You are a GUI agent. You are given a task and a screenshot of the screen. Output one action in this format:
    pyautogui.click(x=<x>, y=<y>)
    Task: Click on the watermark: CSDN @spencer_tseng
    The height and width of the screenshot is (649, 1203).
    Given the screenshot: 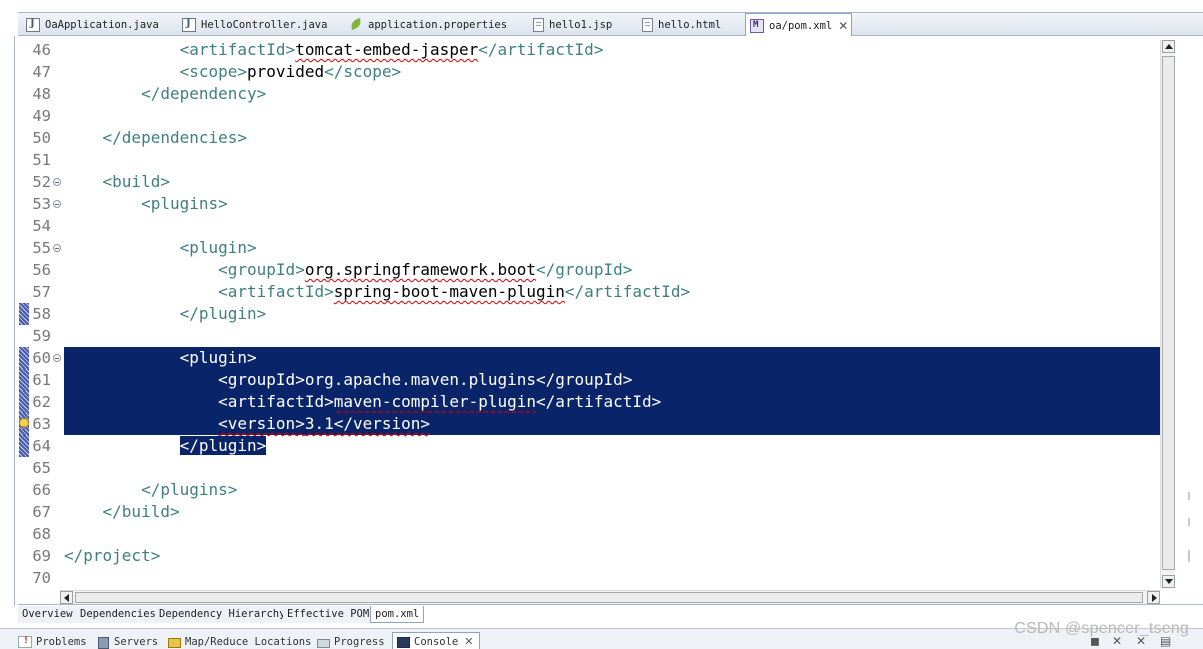 What is the action you would take?
    pyautogui.click(x=1101, y=628)
    